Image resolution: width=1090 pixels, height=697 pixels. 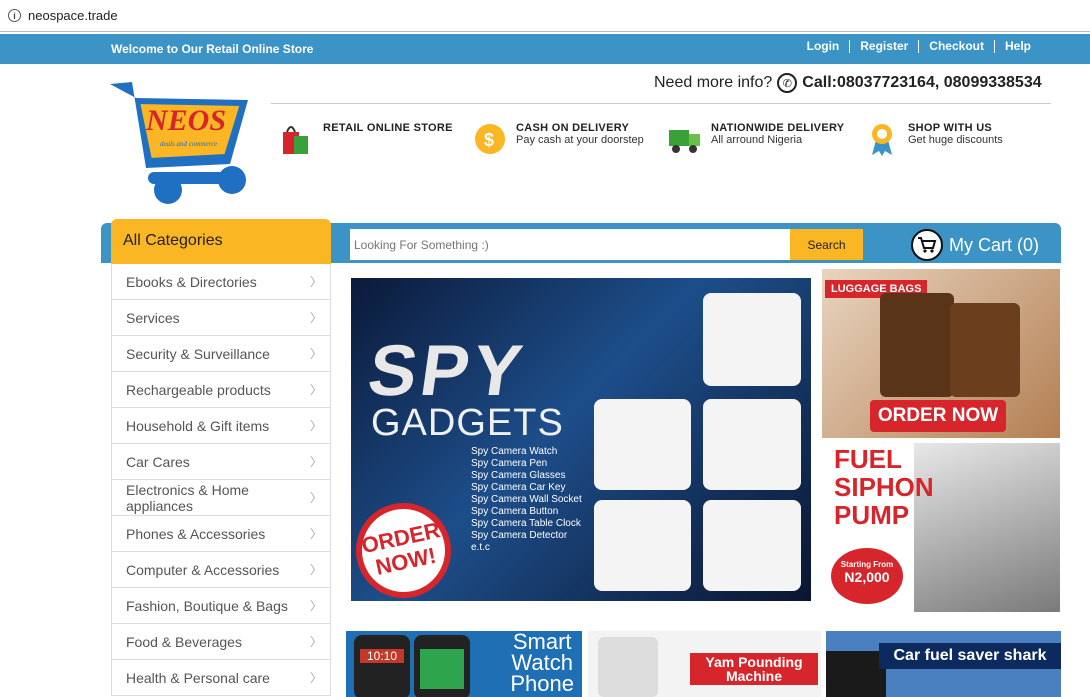 What do you see at coordinates (883, 46) in the screenshot?
I see `register-link: Register` at bounding box center [883, 46].